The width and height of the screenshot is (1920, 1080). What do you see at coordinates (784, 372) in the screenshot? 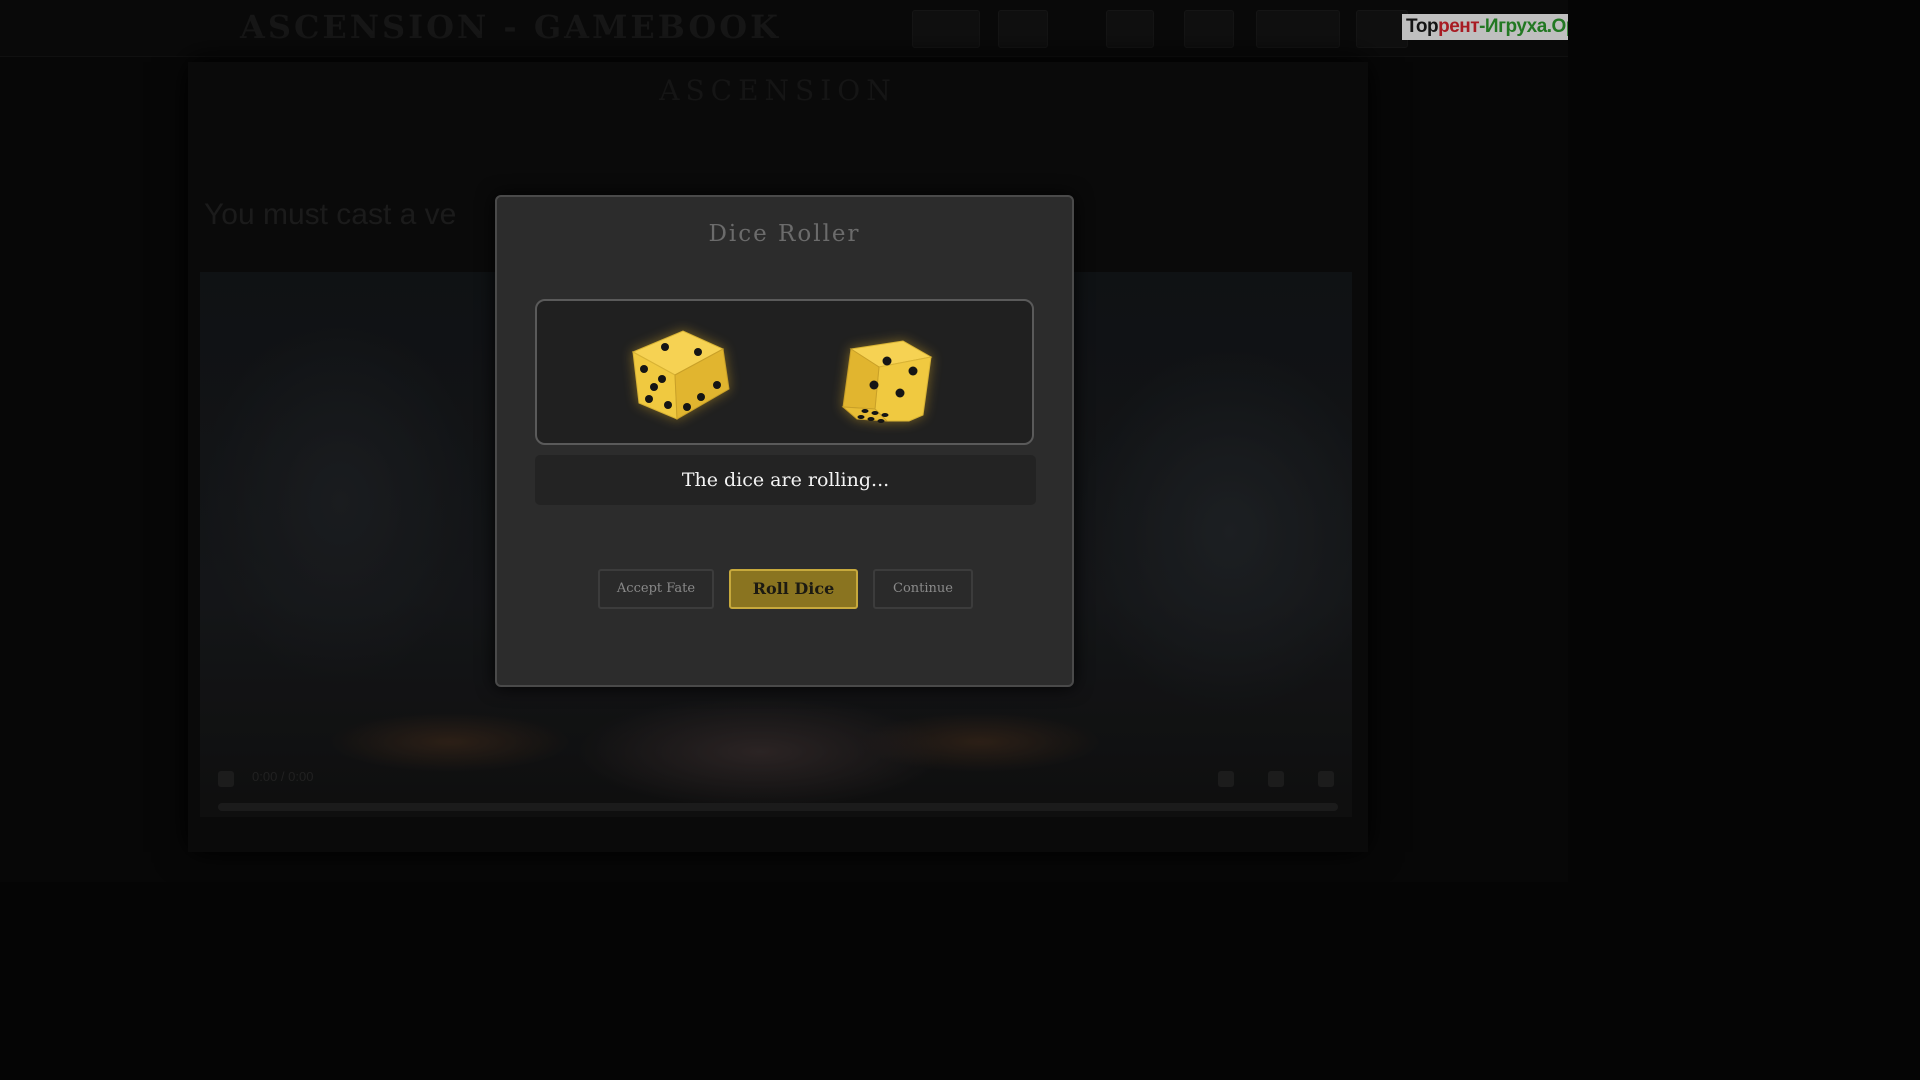
I see `dice-tray` at bounding box center [784, 372].